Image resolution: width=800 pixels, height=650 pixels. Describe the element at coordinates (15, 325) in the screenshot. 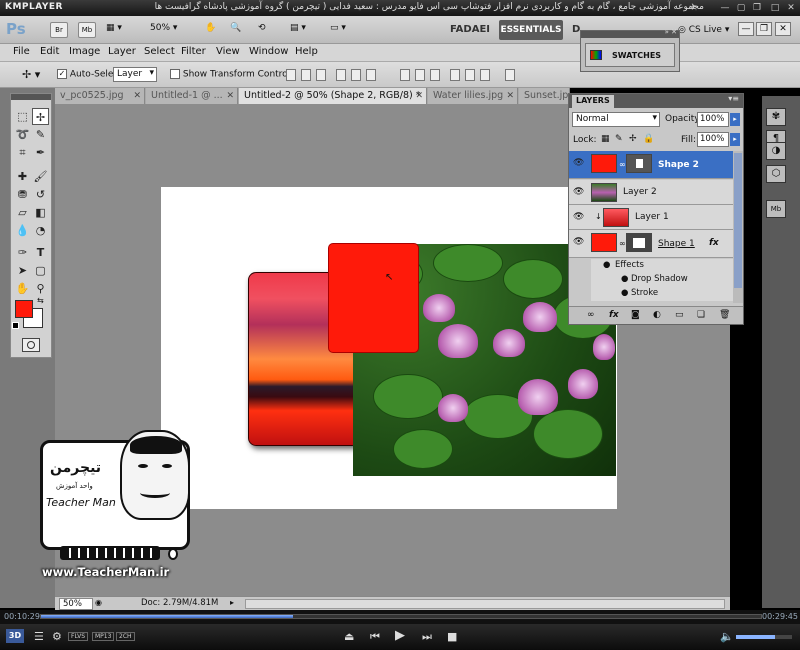

I see `default-colors-icon` at that location.